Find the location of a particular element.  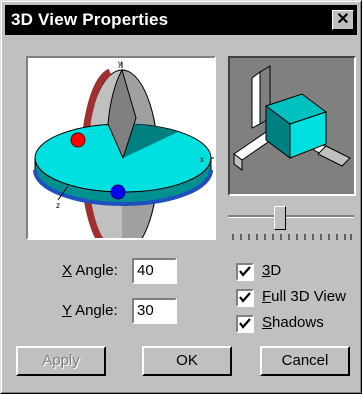

checkbox-shadows-label: Shadows is located at coordinates (293, 322).